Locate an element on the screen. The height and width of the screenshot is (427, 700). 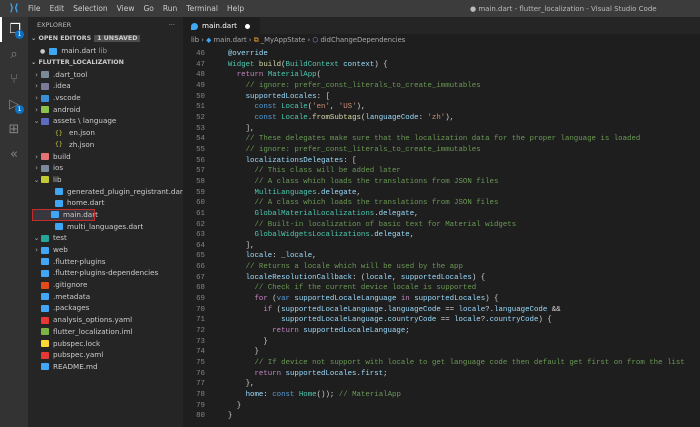
tree-item: .flutter-plugins-dependencies is located at coordinates (105, 273).